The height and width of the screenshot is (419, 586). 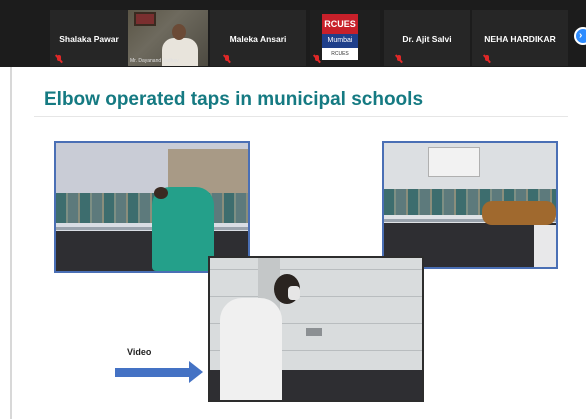 I want to click on participant-name: Dr. Ajit Salvi, so click(x=427, y=39).